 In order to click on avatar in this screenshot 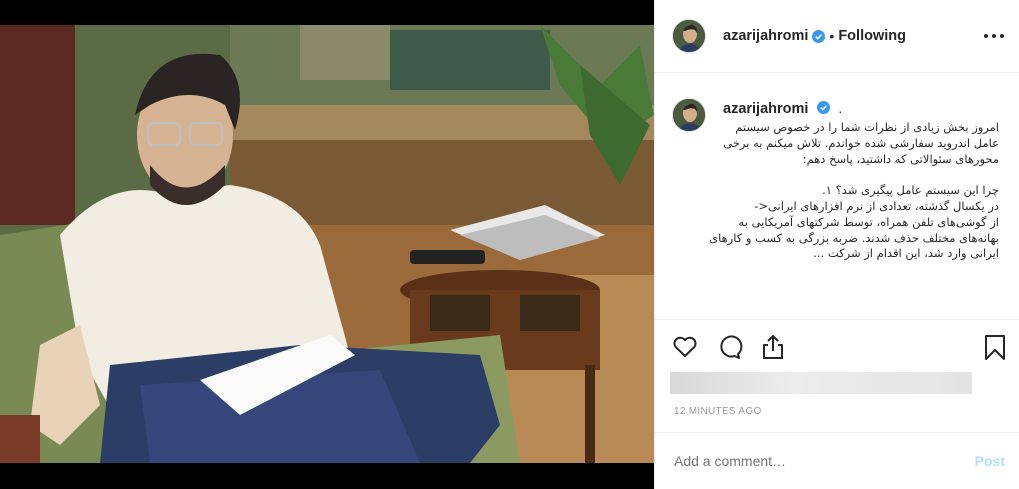, I will do `click(689, 36)`.